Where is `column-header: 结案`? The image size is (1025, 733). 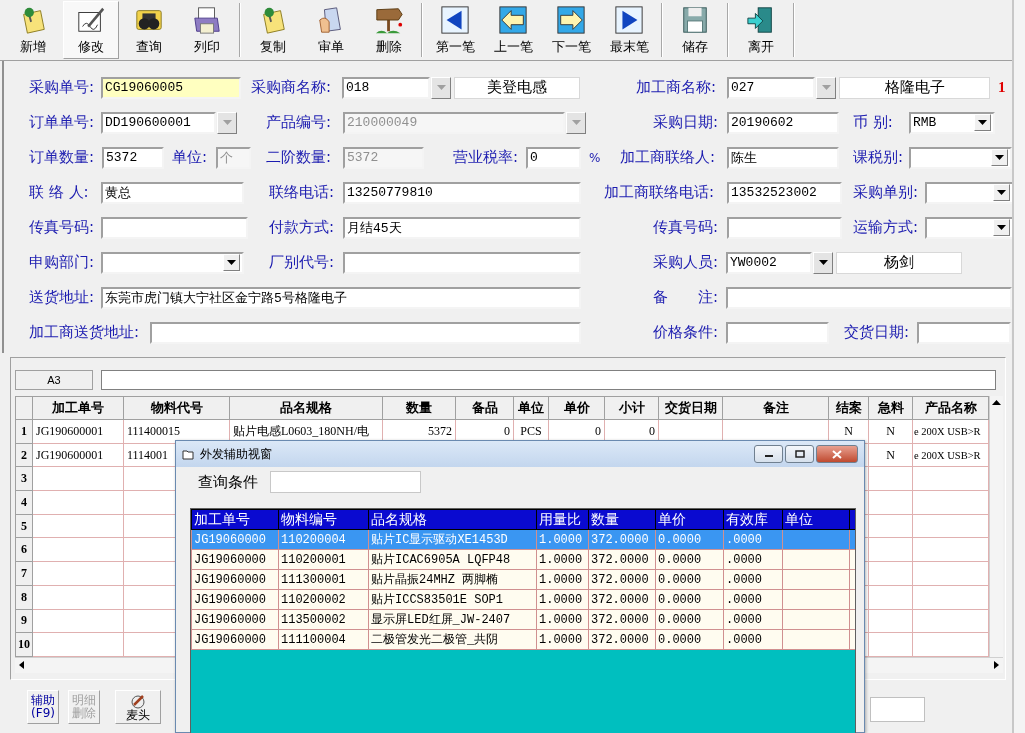 column-header: 结案 is located at coordinates (848, 408).